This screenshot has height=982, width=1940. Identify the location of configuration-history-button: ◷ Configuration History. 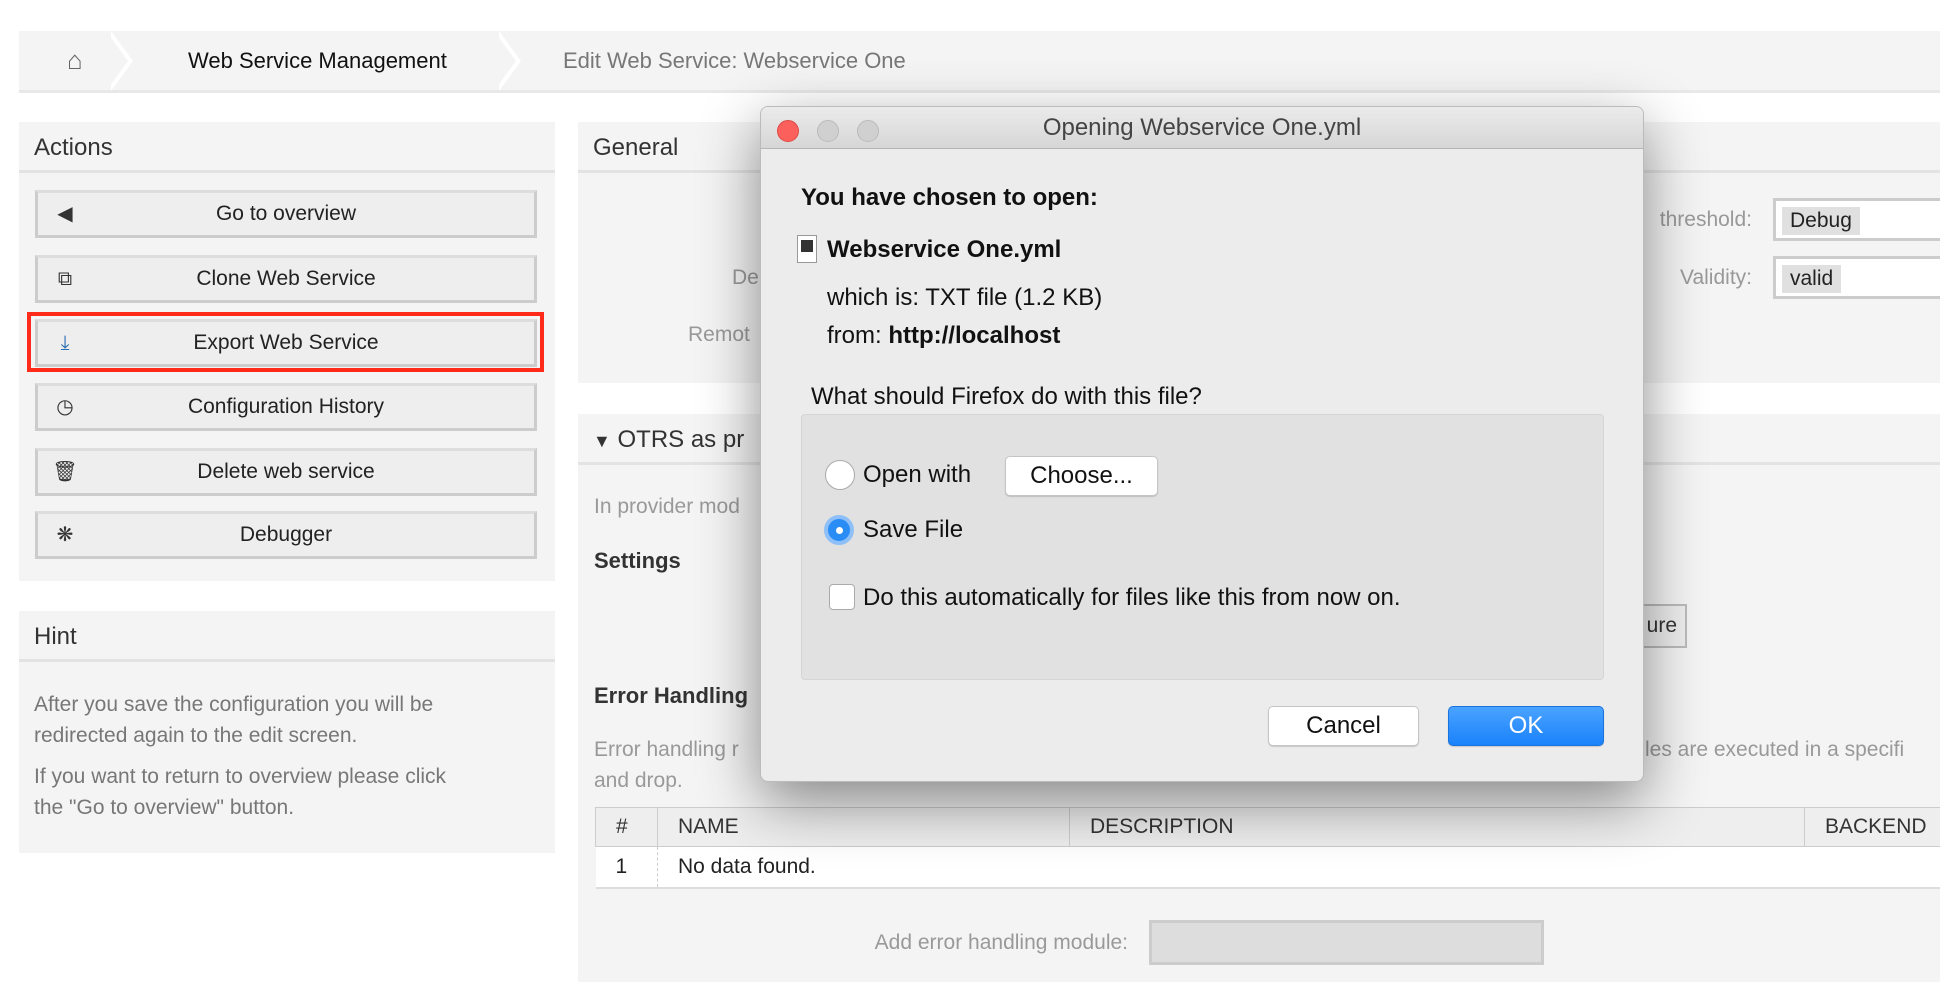
(286, 407).